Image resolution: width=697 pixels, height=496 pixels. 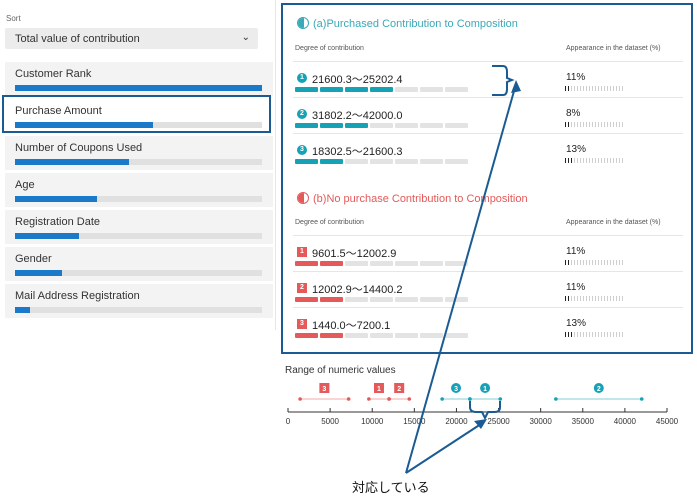 What do you see at coordinates (354, 254) in the screenshot?
I see `range-value: 9601.5～12002.9` at bounding box center [354, 254].